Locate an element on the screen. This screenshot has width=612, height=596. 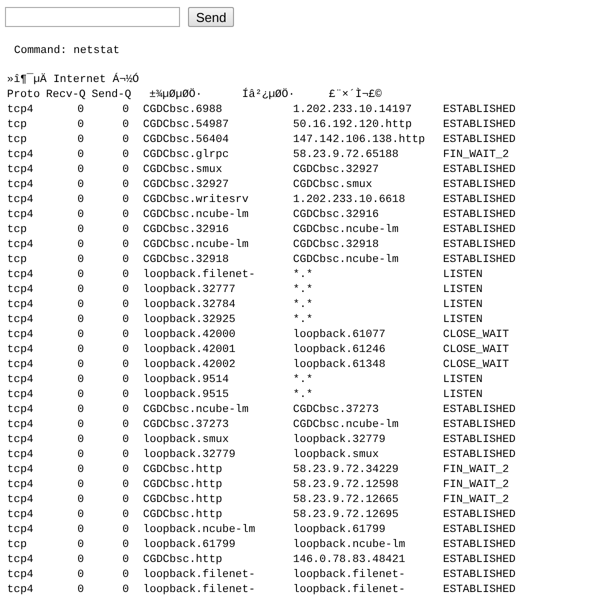
table-cell-text: loopback.61348 is located at coordinates (339, 365).